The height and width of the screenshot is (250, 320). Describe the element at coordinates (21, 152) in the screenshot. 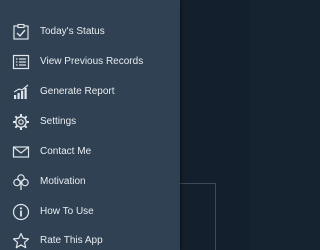

I see `envelope-icon` at that location.